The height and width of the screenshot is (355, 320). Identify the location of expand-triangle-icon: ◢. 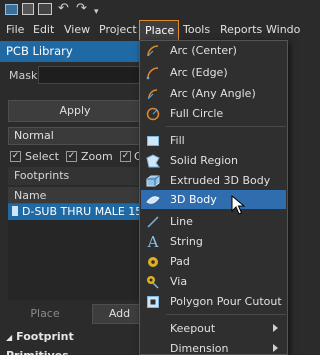
(9, 337).